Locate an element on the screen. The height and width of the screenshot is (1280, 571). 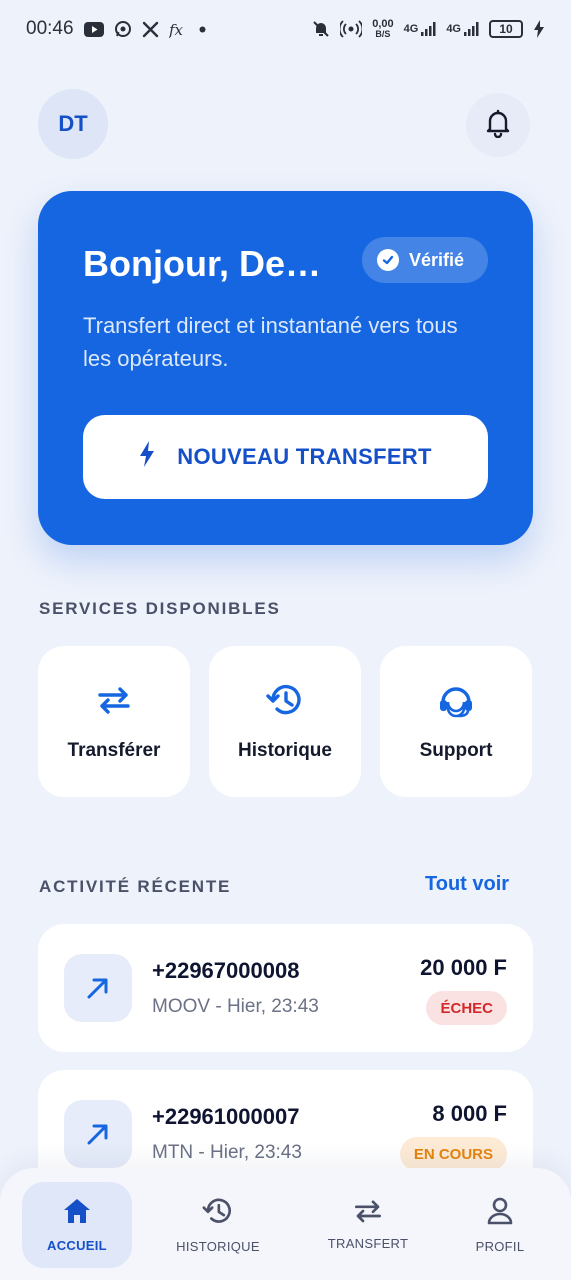
muted-bell-icon is located at coordinates (321, 29).